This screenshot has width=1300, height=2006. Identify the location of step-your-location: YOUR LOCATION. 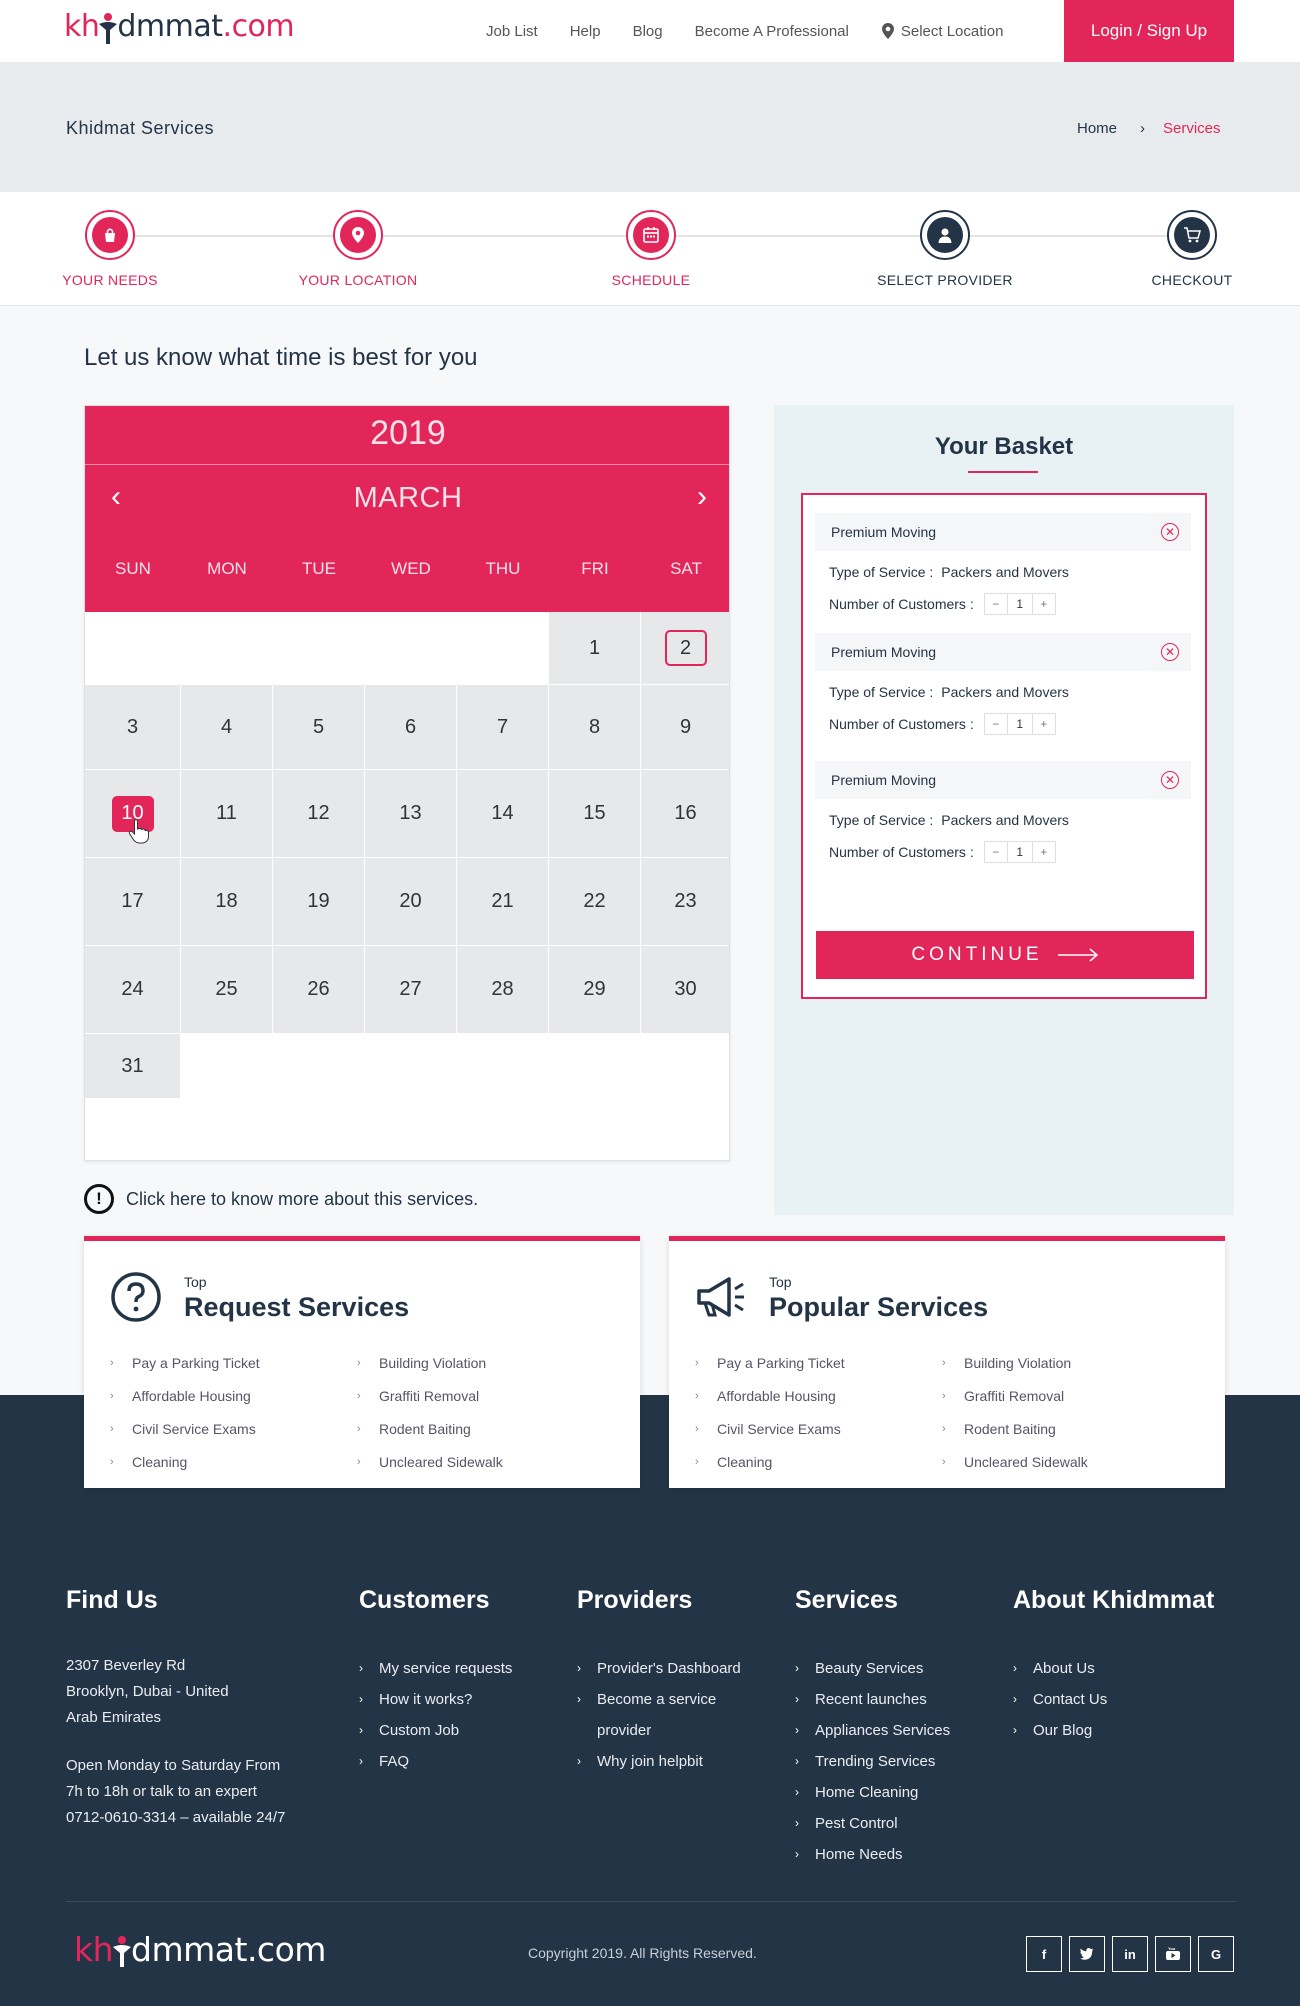
(358, 249).